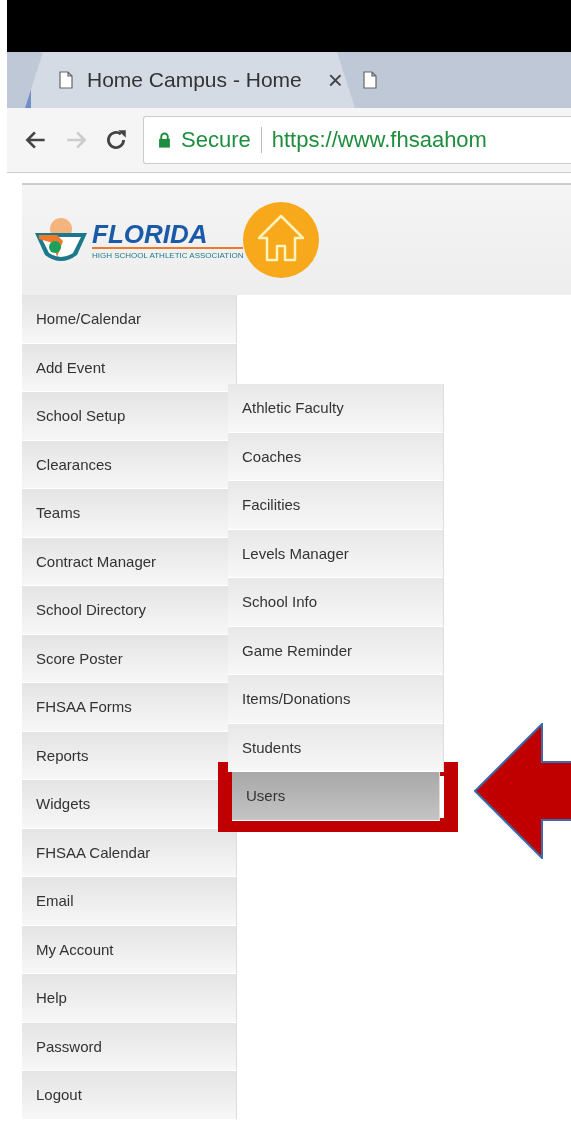 This screenshot has height=1121, width=571. Describe the element at coordinates (336, 796) in the screenshot. I see `submenu-item: Users` at that location.